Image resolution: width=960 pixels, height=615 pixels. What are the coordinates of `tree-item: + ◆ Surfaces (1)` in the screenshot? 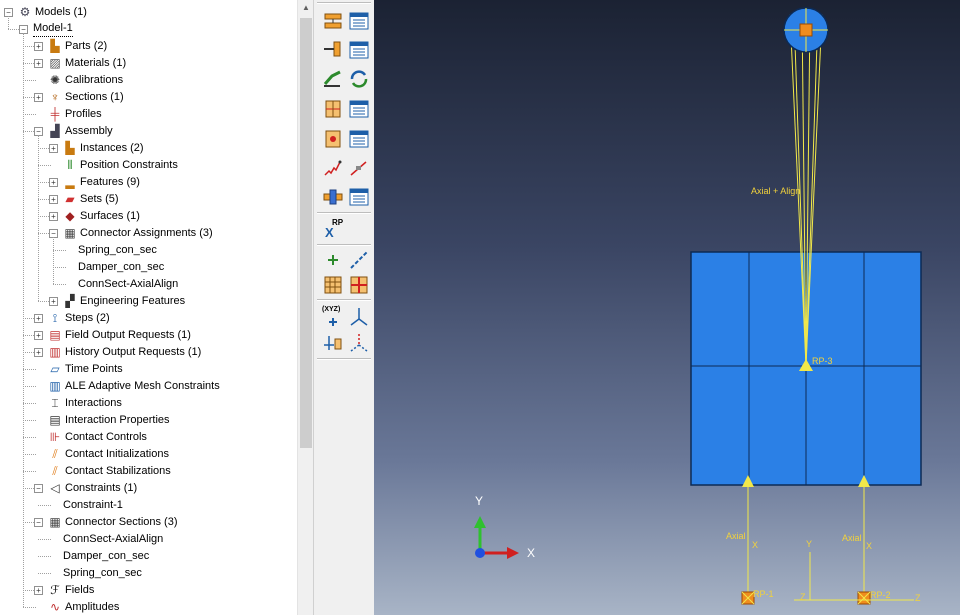 It's located at (148, 216).